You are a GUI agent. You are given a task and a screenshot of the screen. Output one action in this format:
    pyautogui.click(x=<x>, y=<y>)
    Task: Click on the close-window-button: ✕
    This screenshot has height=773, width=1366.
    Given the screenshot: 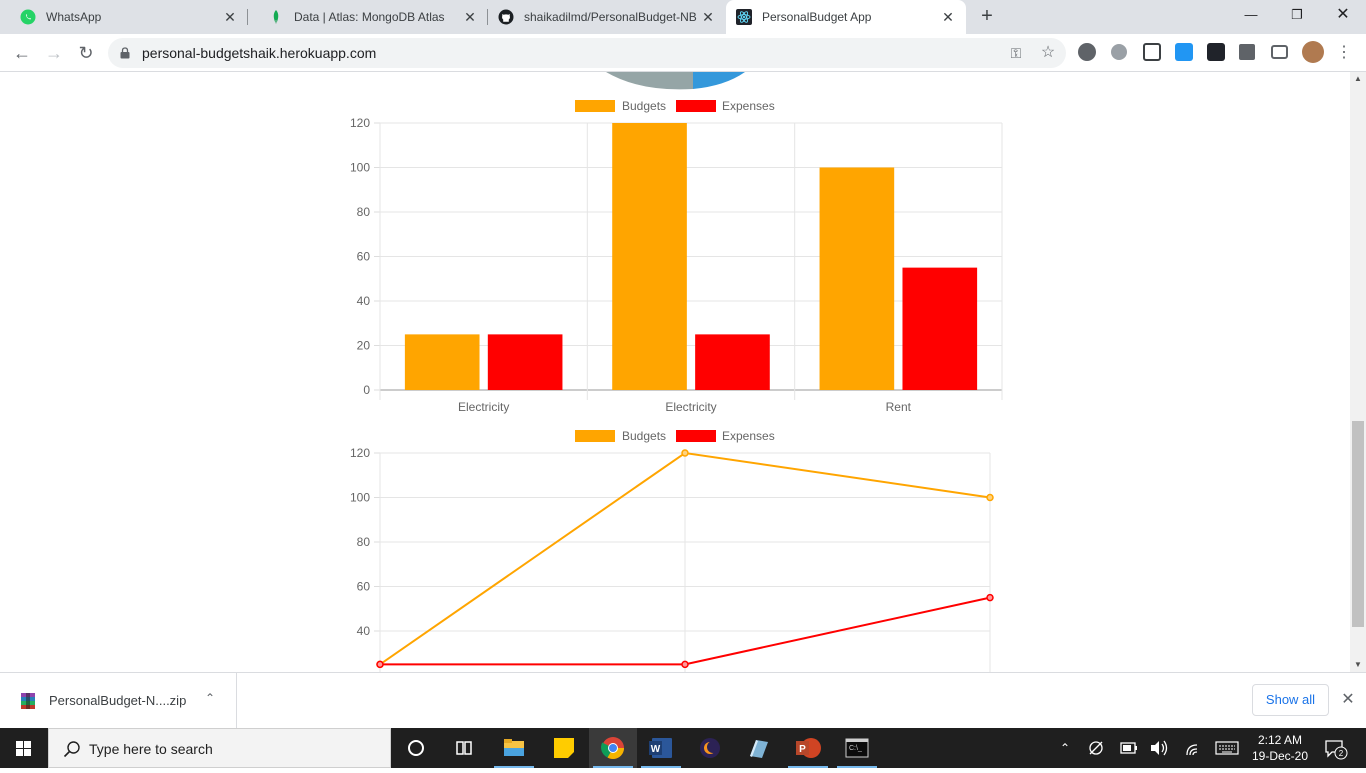 What is the action you would take?
    pyautogui.click(x=1343, y=16)
    